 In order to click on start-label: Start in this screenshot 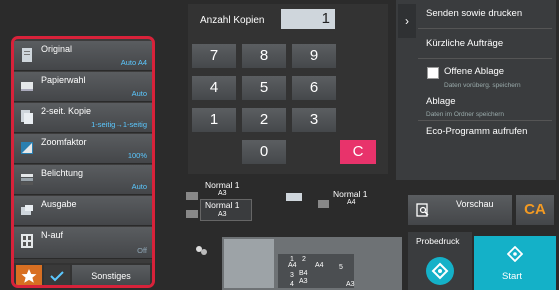, I will do `click(512, 276)`.